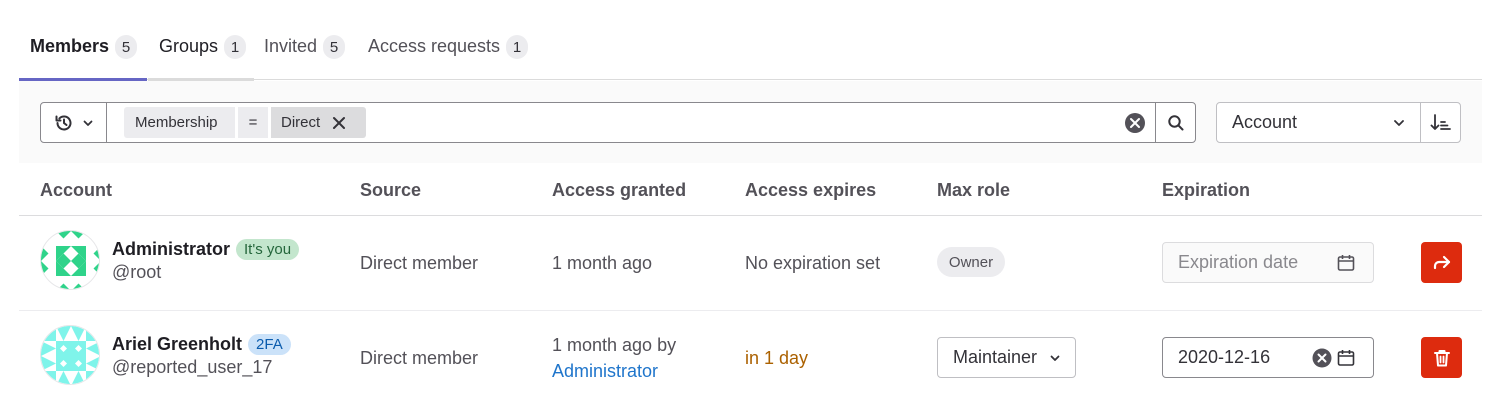 Image resolution: width=1500 pixels, height=405 pixels. What do you see at coordinates (750, 310) in the screenshot?
I see `row-divider` at bounding box center [750, 310].